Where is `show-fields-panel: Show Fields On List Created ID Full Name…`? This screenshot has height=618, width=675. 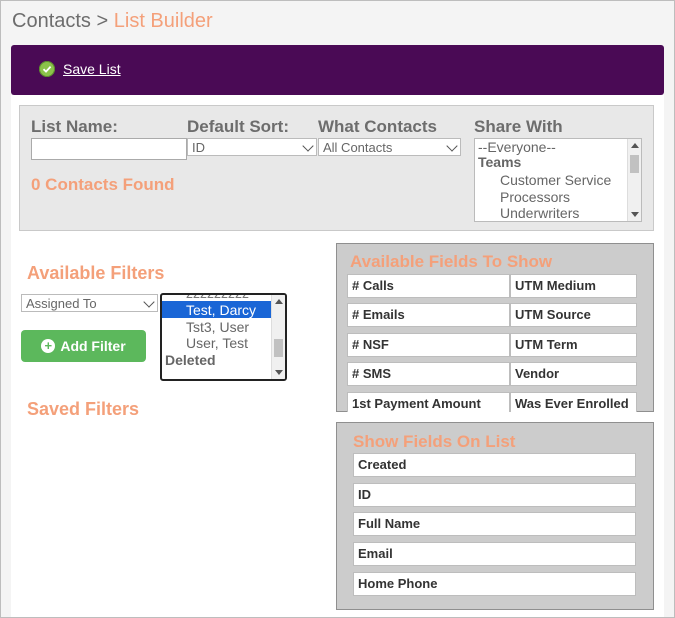 show-fields-panel: Show Fields On List Created ID Full Name… is located at coordinates (495, 516).